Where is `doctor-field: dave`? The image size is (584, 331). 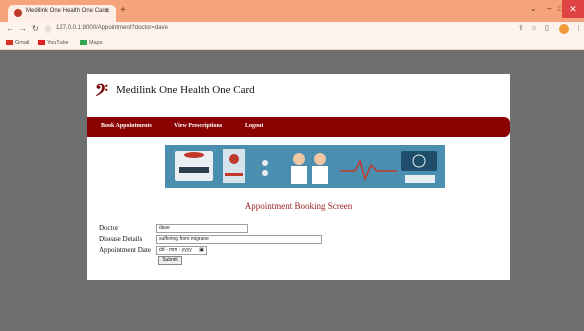
doctor-field: dave is located at coordinates (202, 228).